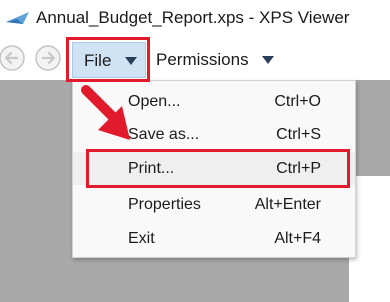  I want to click on menu-item-shortcut: Alt+Enter, so click(287, 204).